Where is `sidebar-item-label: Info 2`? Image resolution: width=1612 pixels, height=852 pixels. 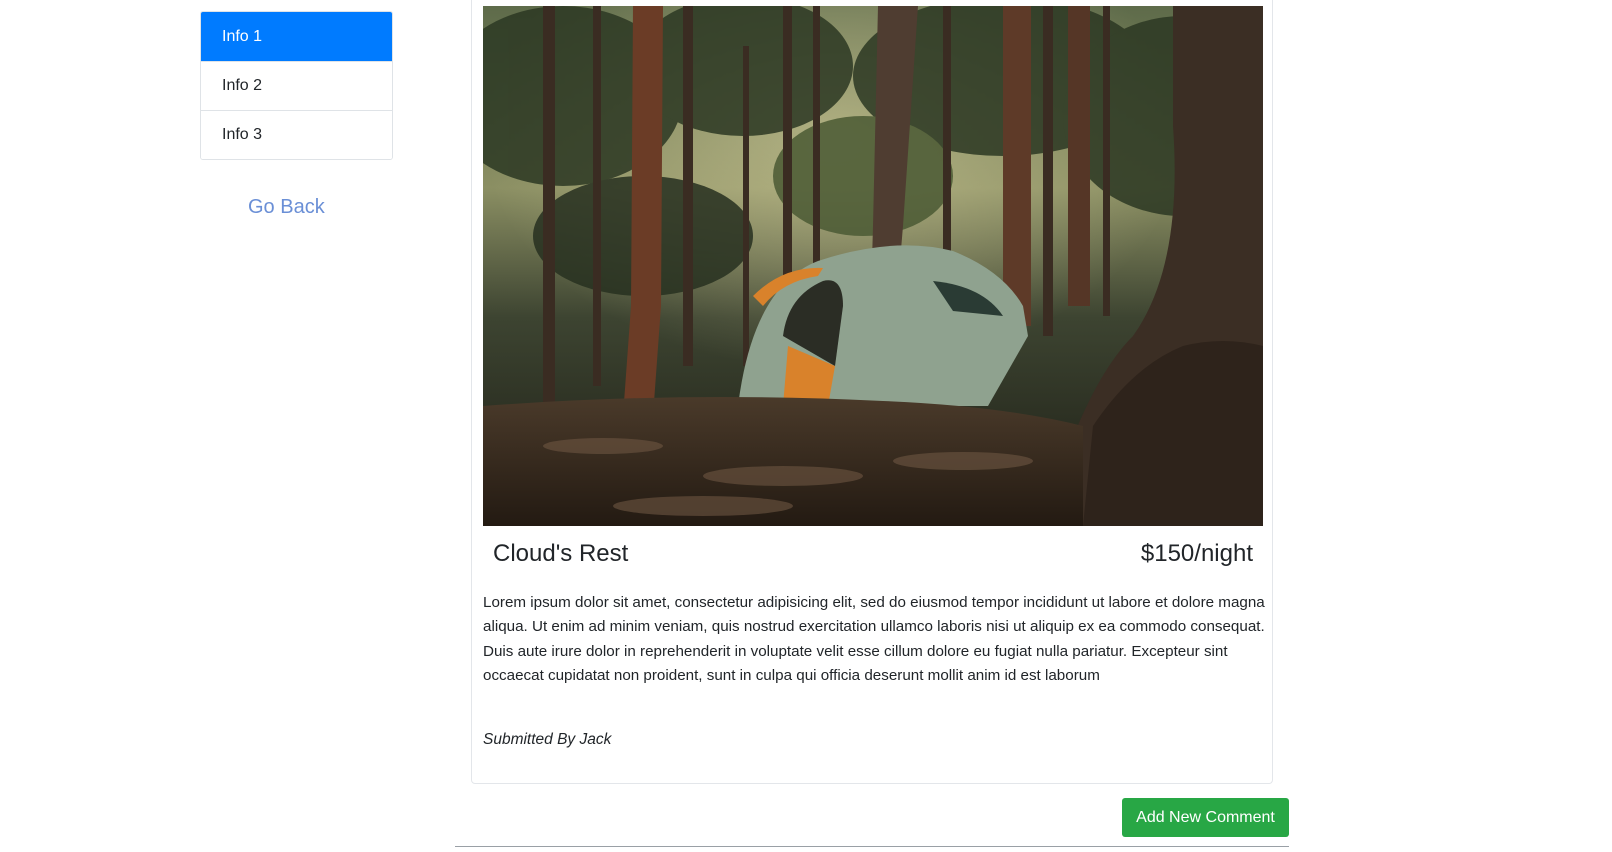
sidebar-item-label: Info 2 is located at coordinates (242, 85).